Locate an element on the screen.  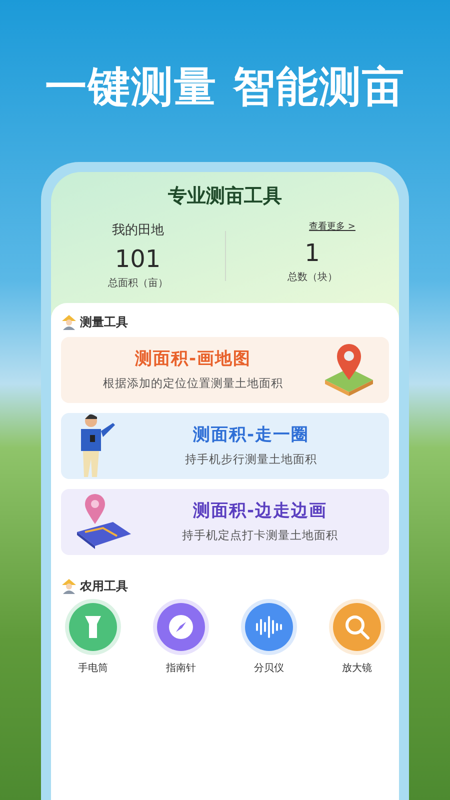
card-subtitle: 根据添加的定位位置测量土地面积 is located at coordinates (193, 383).